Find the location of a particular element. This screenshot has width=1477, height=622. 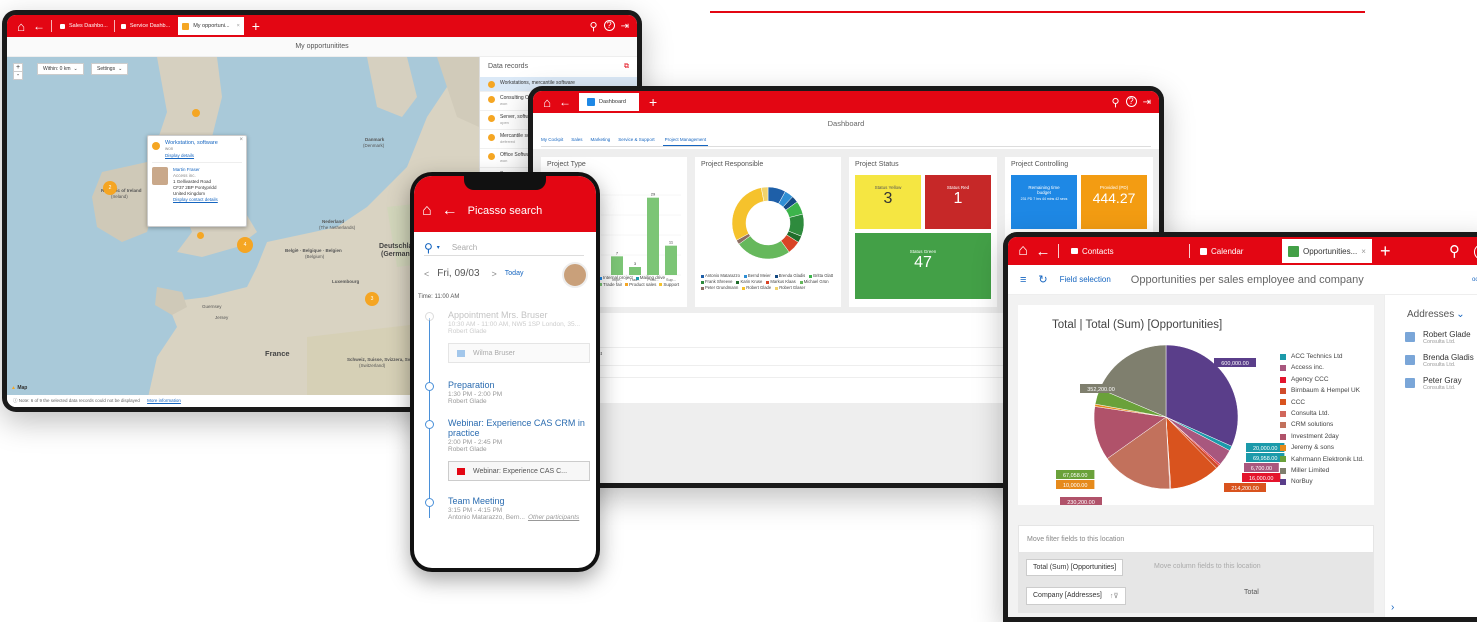

tab-calendar: Calendar is located at coordinates (1238, 251).